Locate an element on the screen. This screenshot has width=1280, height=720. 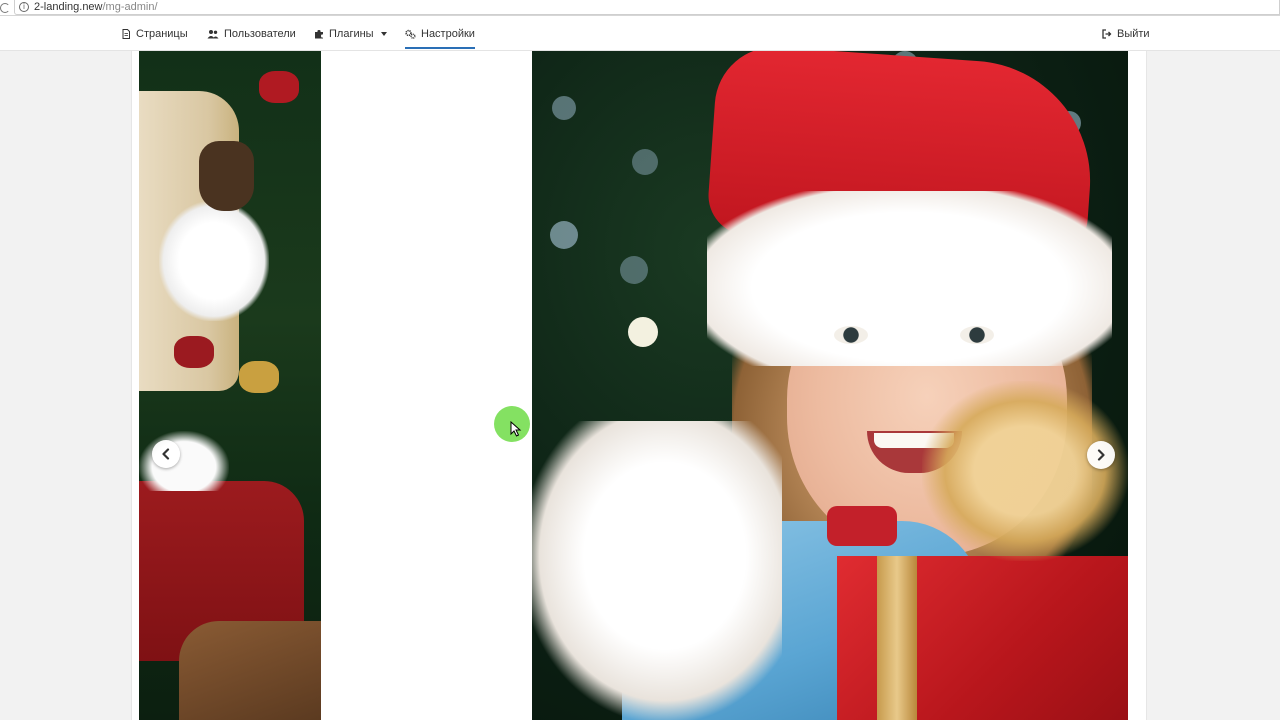
nav-item-users: Пользователи is located at coordinates (251, 33).